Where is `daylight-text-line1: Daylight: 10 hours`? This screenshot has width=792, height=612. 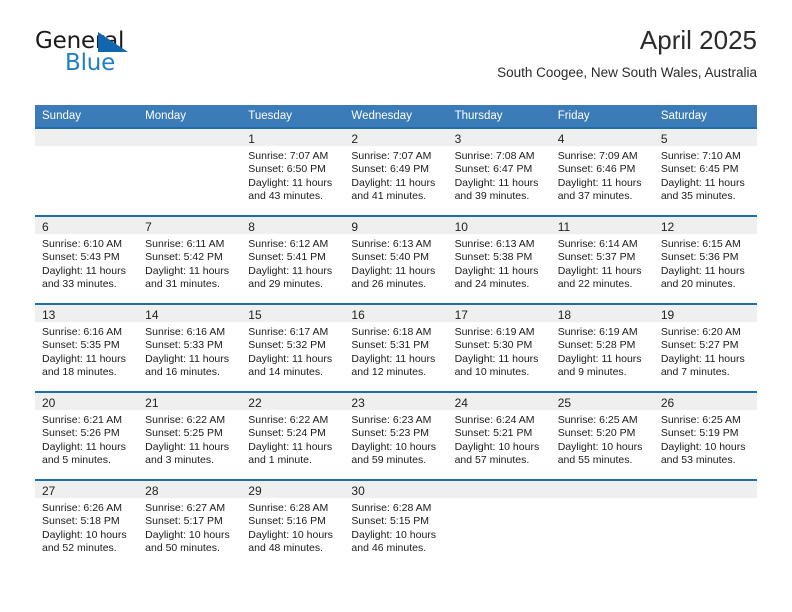 daylight-text-line1: Daylight: 10 hours is located at coordinates (290, 534).